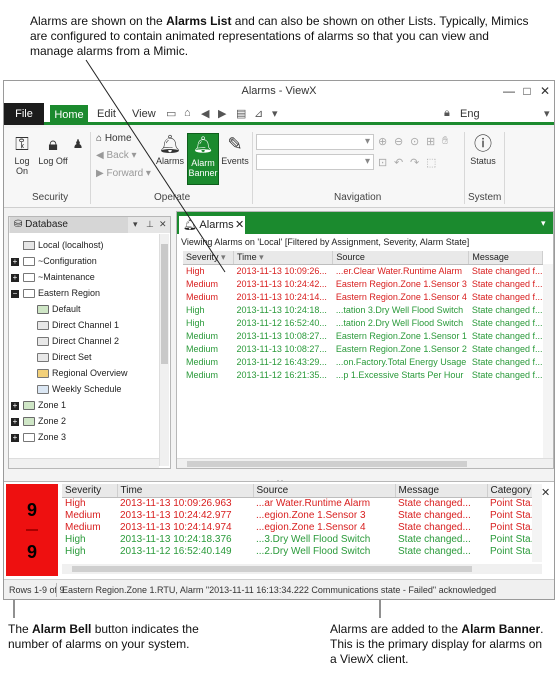 This screenshot has width=558, height=690. I want to click on tree-item: − Eastern Region, so click(55, 293).